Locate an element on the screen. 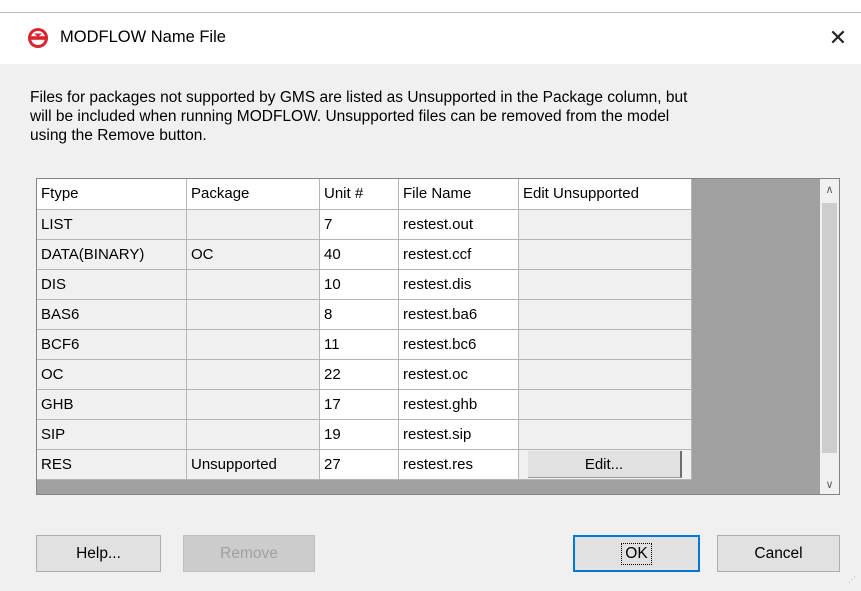  cell-file-name: restest.out is located at coordinates (459, 225).